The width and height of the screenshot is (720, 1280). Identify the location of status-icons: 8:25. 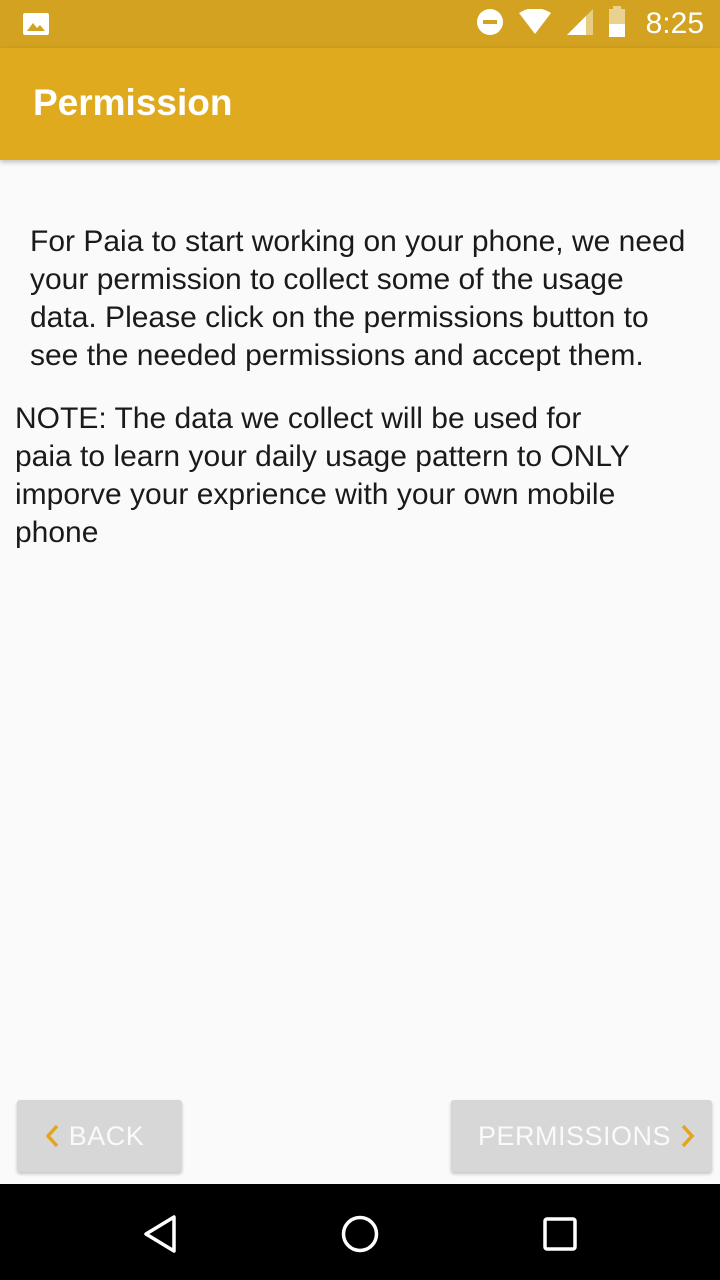
(590, 24).